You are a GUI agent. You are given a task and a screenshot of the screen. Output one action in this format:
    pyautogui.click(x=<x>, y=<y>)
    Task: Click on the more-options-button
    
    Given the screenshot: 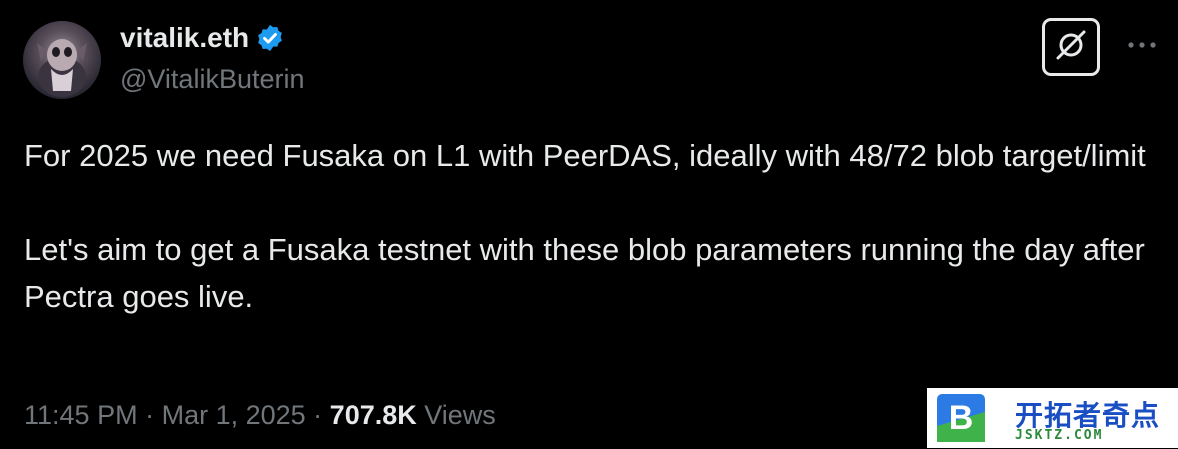 What is the action you would take?
    pyautogui.click(x=1142, y=45)
    